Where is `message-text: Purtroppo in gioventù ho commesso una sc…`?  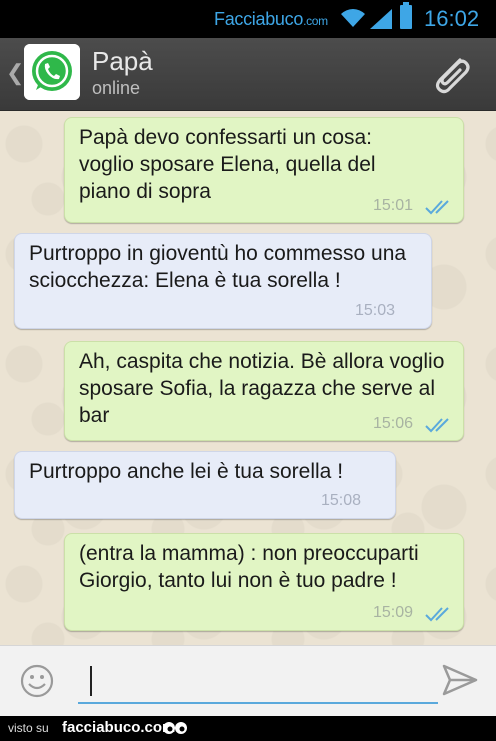 message-text: Purtroppo in gioventù ho commesso una sc… is located at coordinates (218, 267).